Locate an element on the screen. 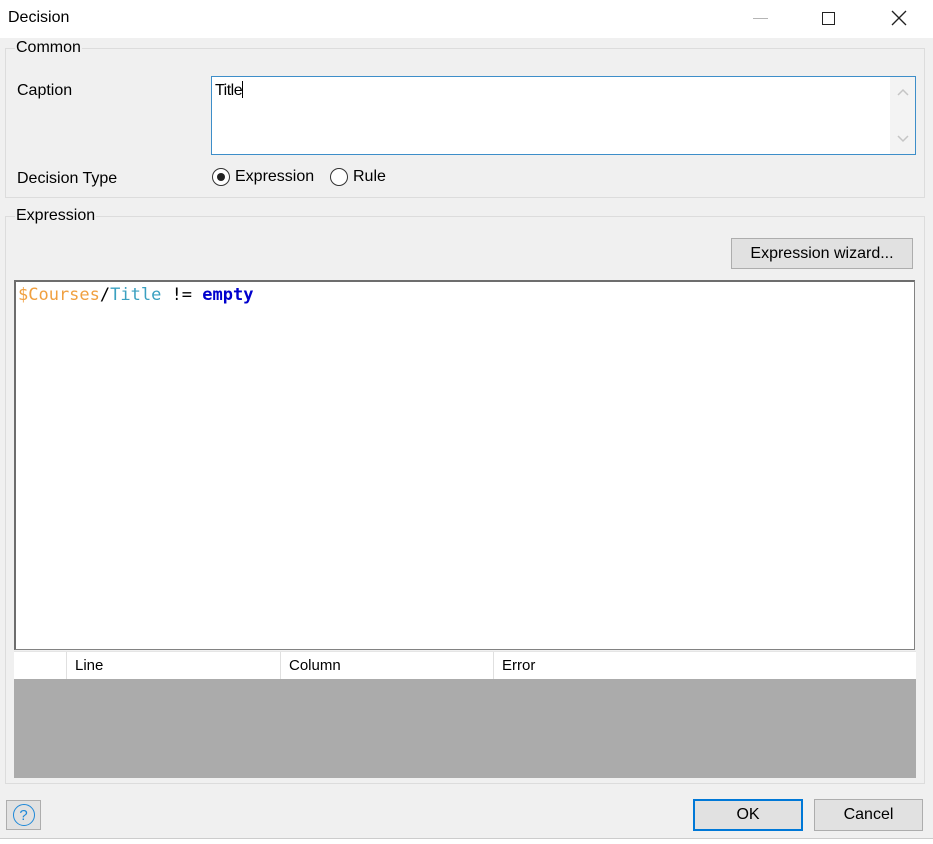 Image resolution: width=933 pixels, height=844 pixels. minimize-button is located at coordinates (760, 18).